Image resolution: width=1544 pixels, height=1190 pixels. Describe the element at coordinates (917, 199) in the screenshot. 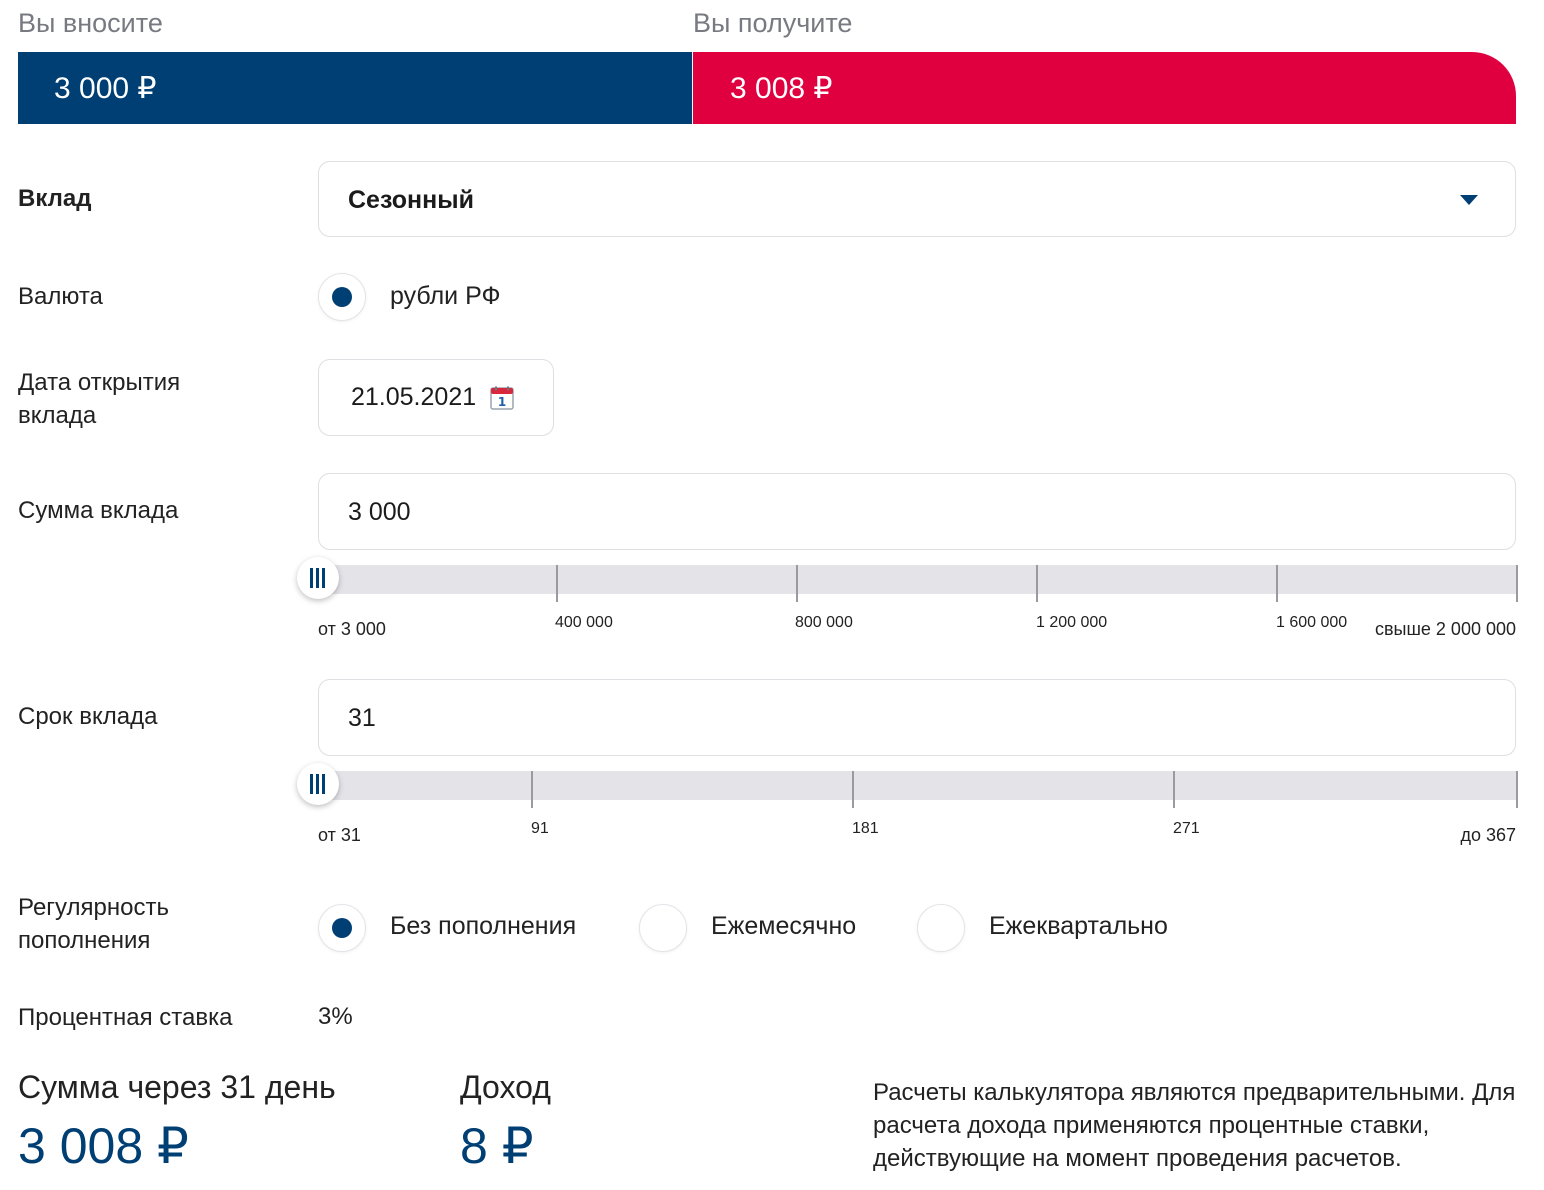

I see `deposit-type-select: Сезонный` at that location.